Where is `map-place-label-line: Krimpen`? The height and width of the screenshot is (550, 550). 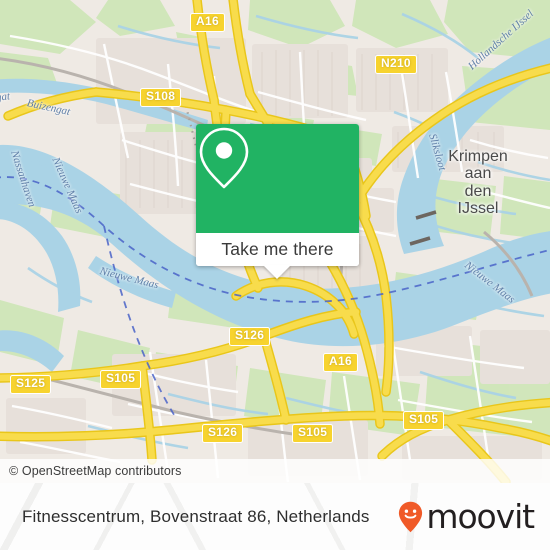 map-place-label-line: Krimpen is located at coordinates (478, 156).